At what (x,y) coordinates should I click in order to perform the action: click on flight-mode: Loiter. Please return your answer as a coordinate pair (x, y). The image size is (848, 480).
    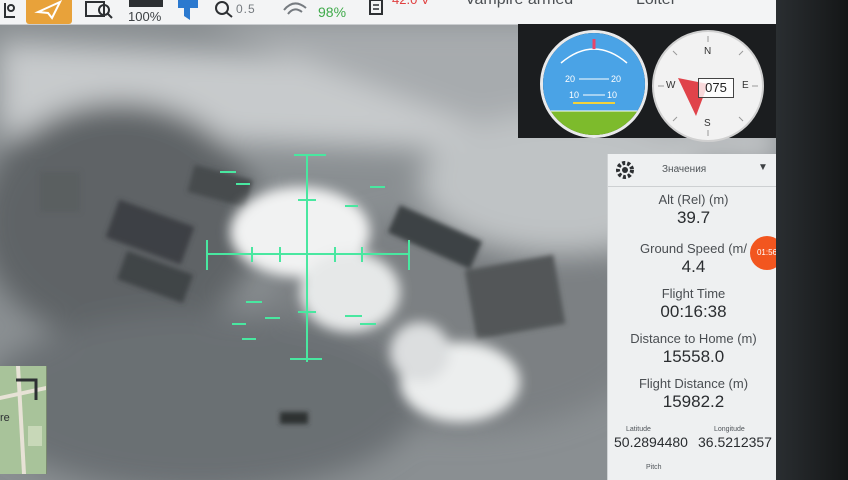
    Looking at the image, I should click on (656, 7).